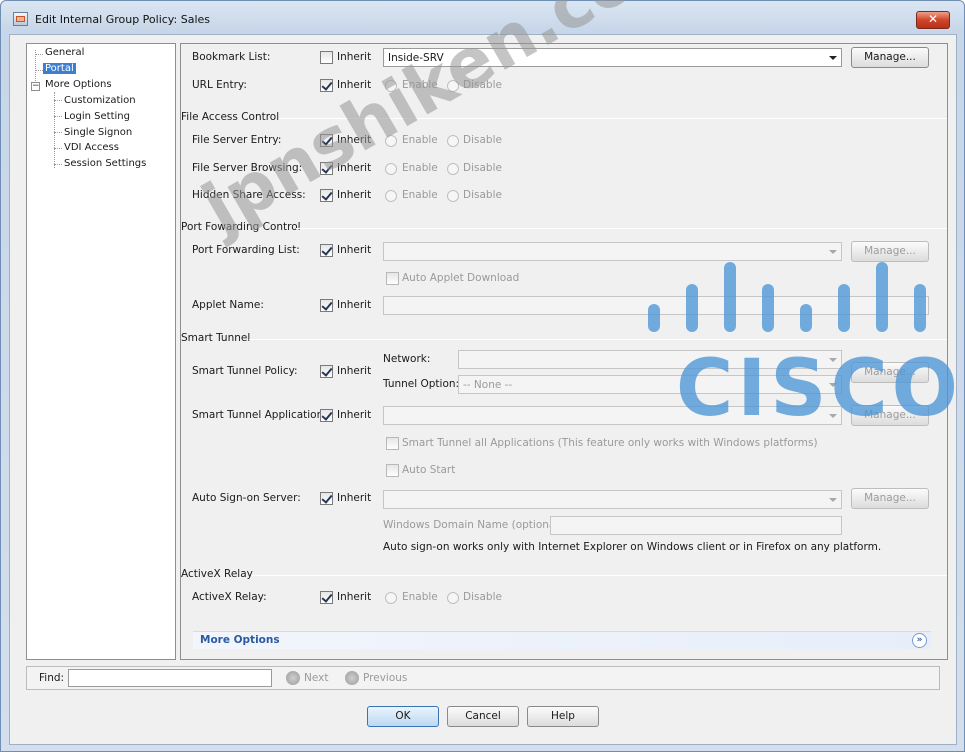 The image size is (965, 752). What do you see at coordinates (453, 169) in the screenshot?
I see `file-server-browsing-disable-radio` at bounding box center [453, 169].